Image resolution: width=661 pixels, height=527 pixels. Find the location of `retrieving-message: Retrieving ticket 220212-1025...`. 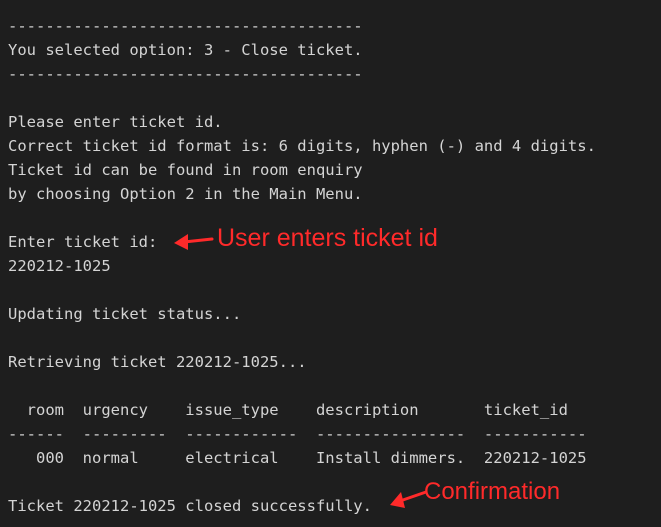

retrieving-message: Retrieving ticket 220212-1025... is located at coordinates (157, 362).